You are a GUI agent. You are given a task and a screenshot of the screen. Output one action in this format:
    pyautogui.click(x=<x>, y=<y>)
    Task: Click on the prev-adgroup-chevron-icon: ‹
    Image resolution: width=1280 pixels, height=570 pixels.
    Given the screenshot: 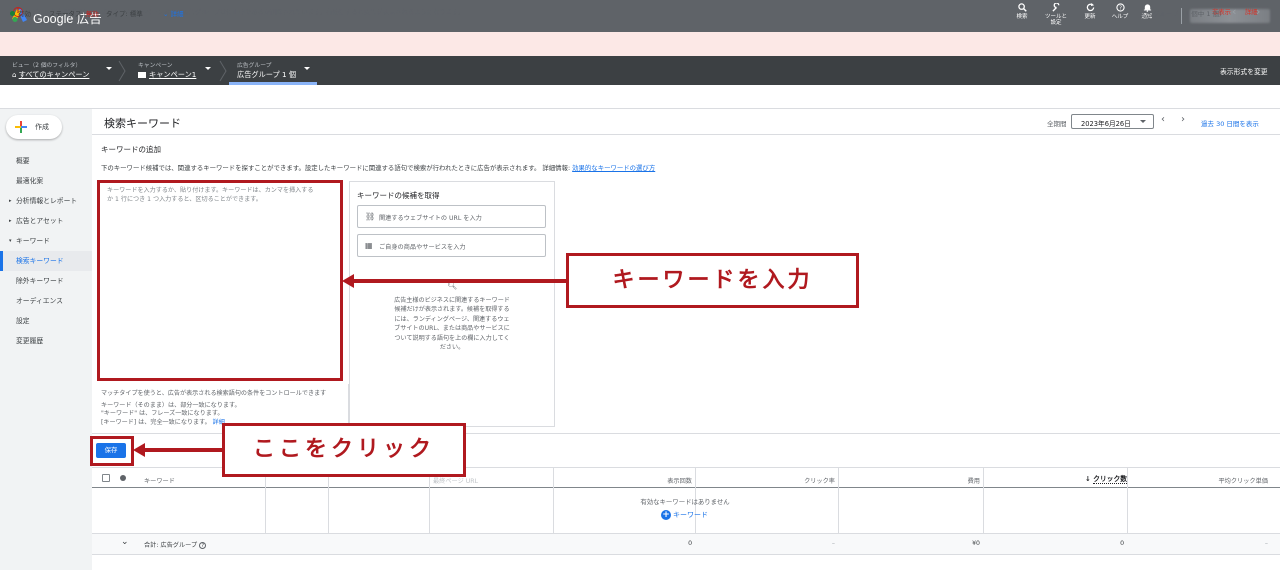 What is the action you would take?
    pyautogui.click(x=1234, y=11)
    